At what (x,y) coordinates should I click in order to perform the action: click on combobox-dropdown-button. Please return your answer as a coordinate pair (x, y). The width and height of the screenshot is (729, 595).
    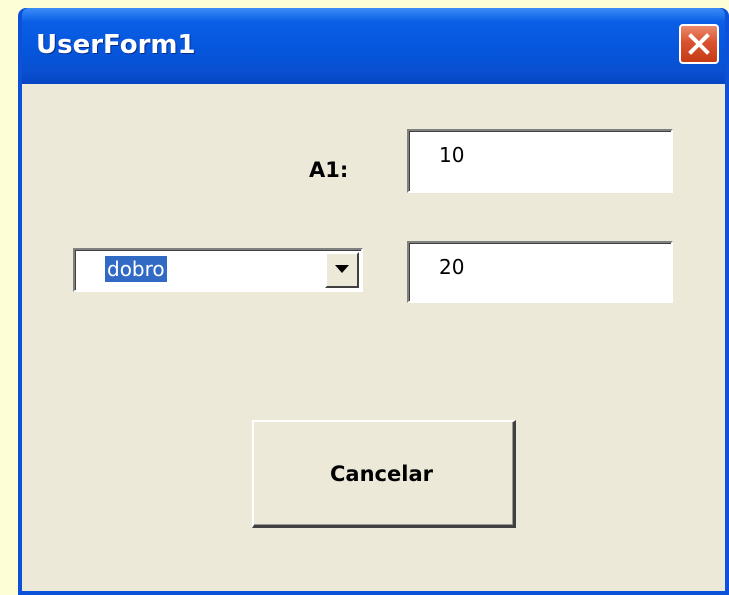
    Looking at the image, I should click on (342, 270).